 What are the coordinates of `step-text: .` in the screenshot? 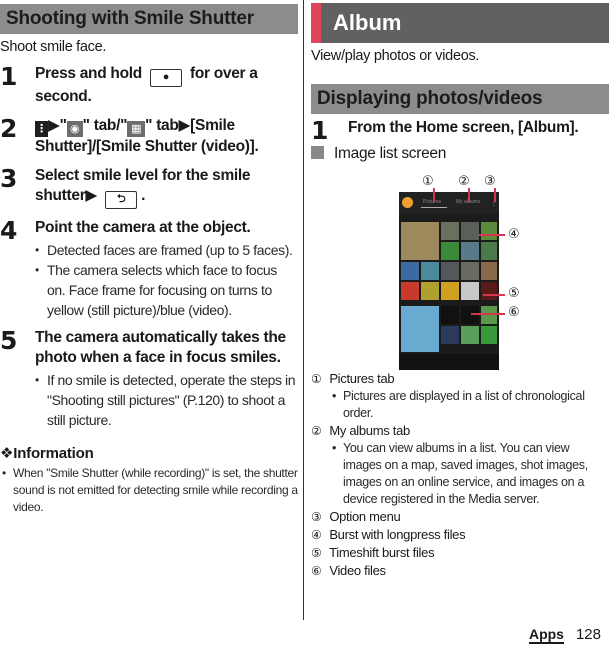 It's located at (143, 195).